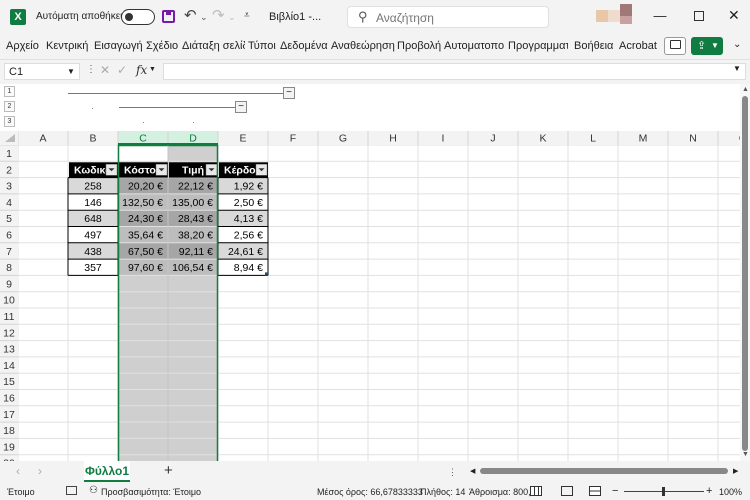 The image size is (750, 500). Describe the element at coordinates (204, 17) in the screenshot. I see `undo-dropdown-icon: ⌄` at that location.